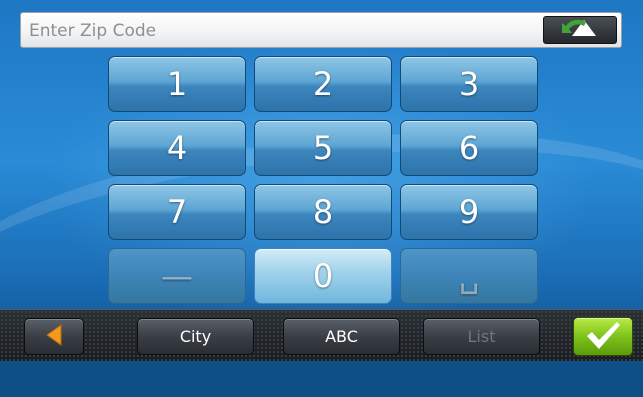 This screenshot has height=397, width=643. I want to click on checkmark-icon, so click(603, 337).